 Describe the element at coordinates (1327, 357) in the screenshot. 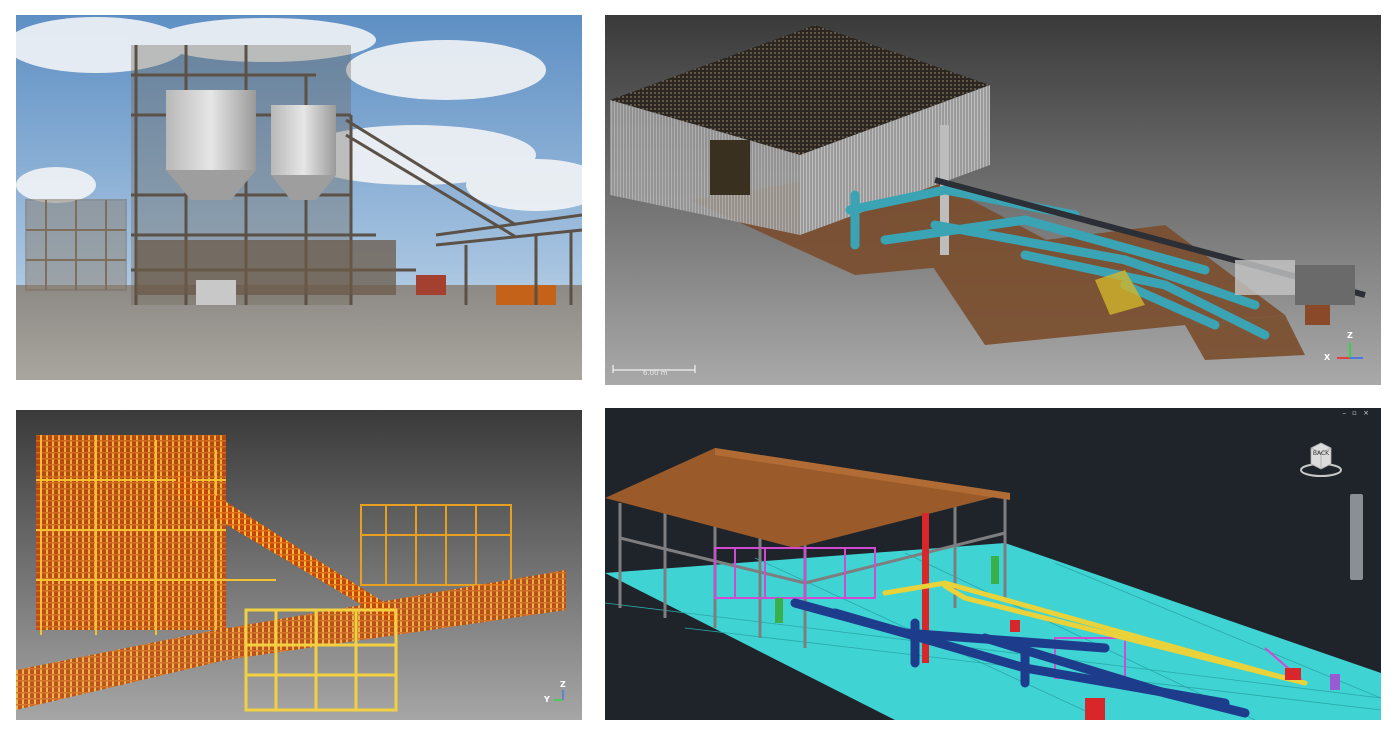

I see `axis-x-label: X` at that location.